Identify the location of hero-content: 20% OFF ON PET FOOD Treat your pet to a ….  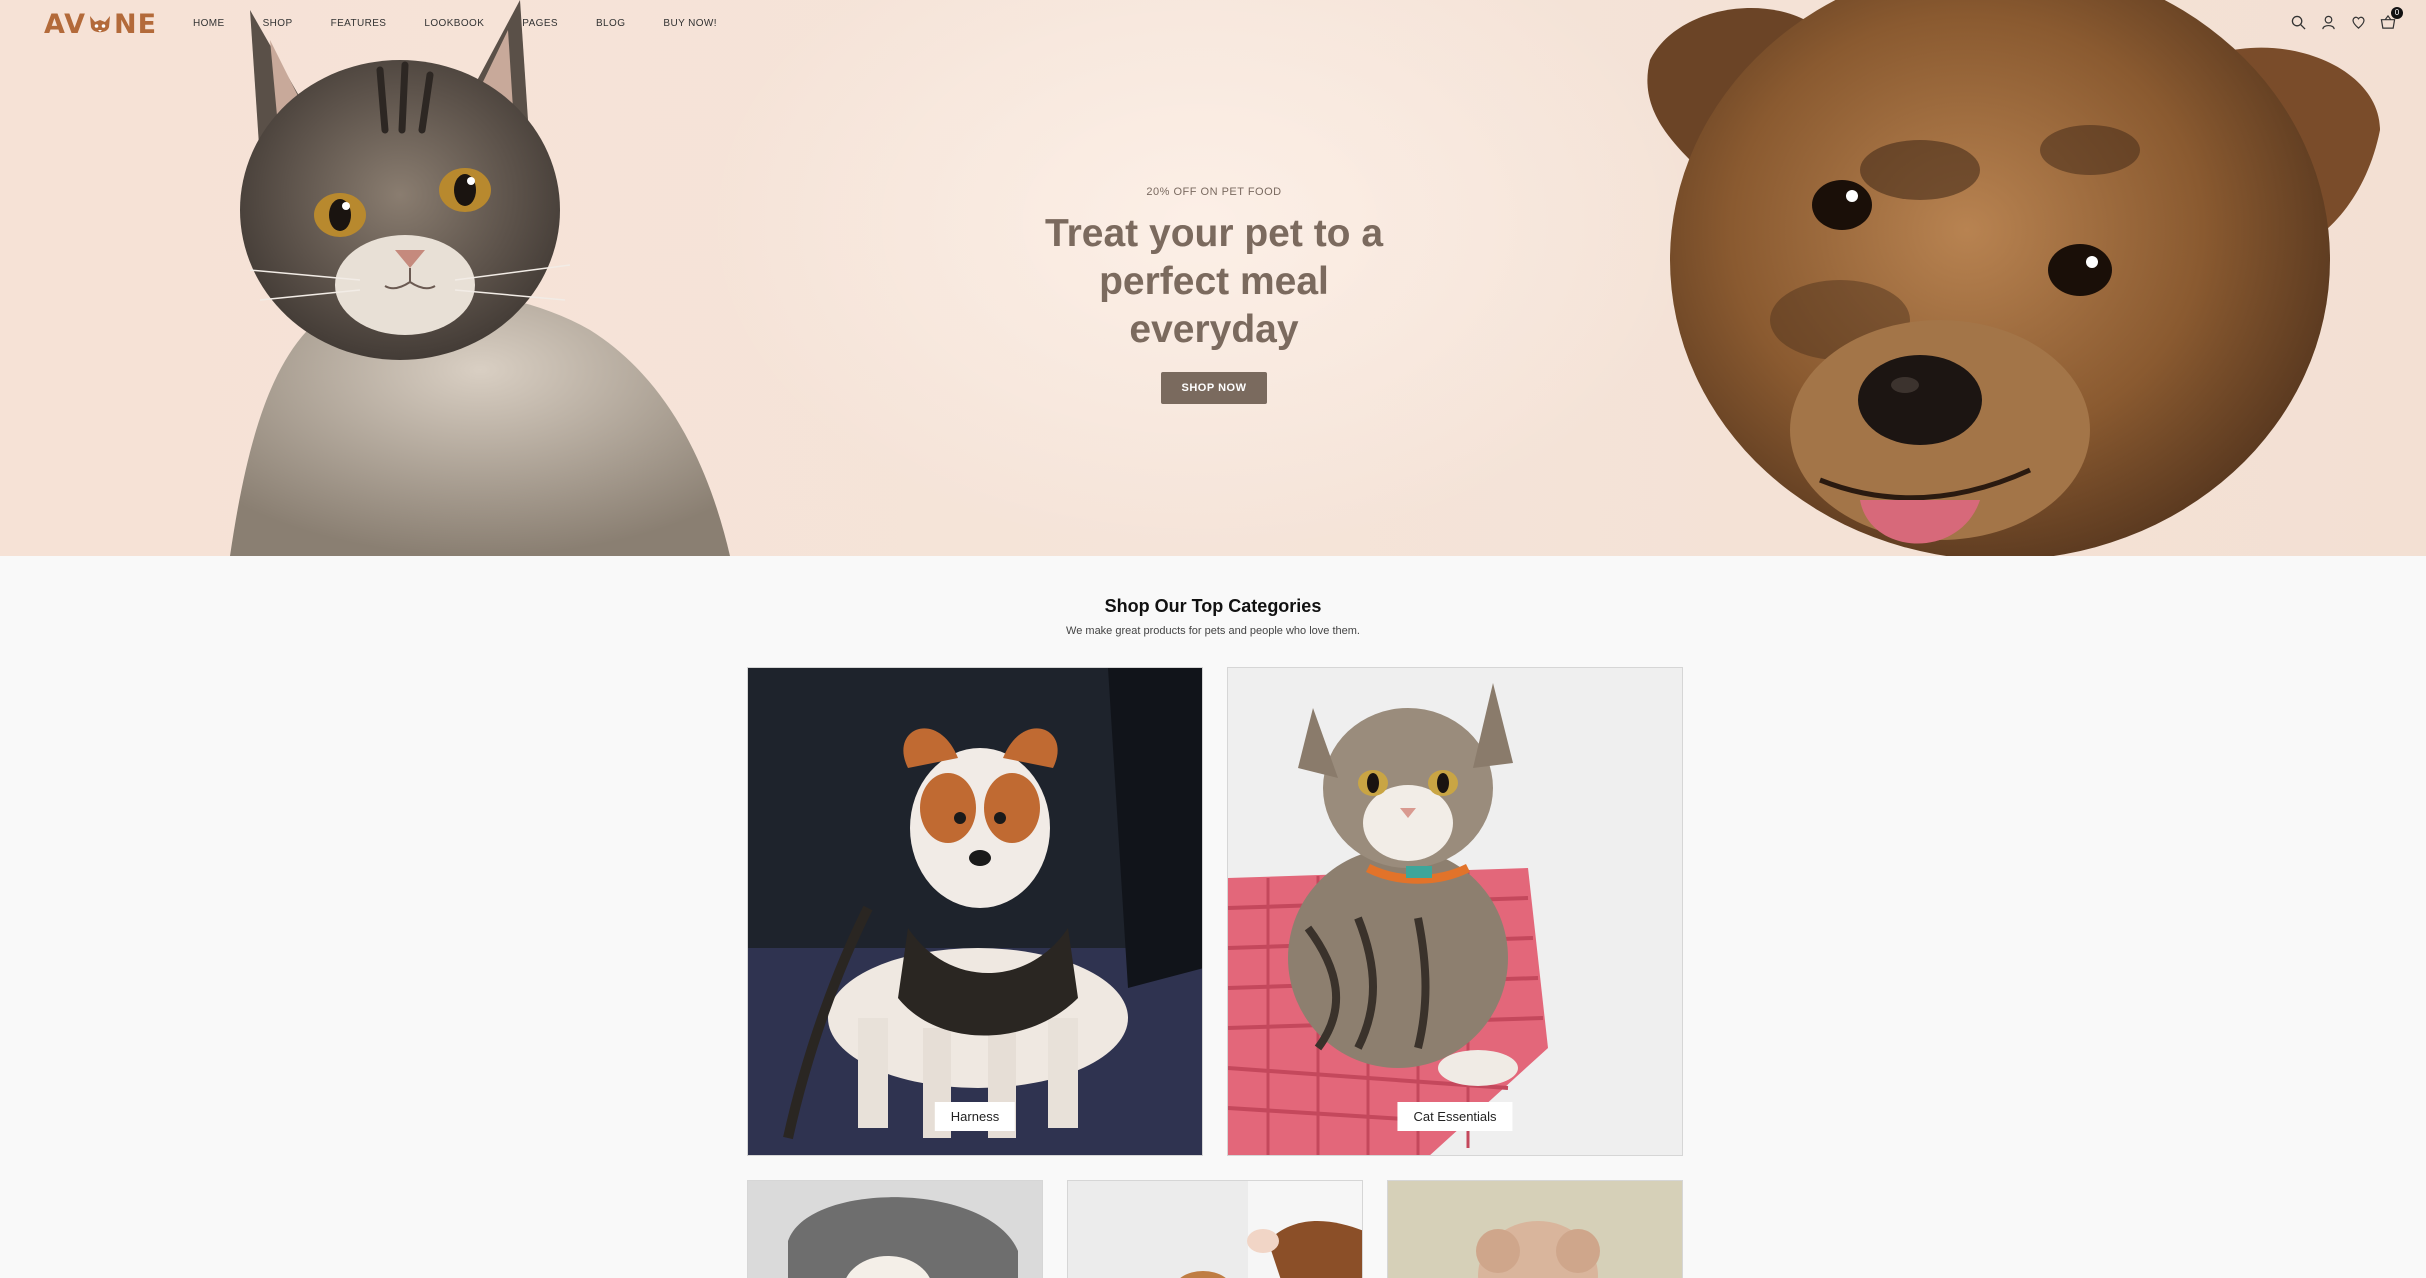
(1214, 295).